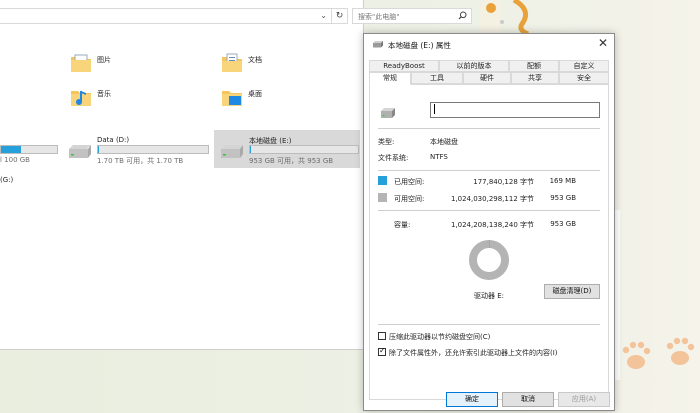 This screenshot has height=413, width=700. Describe the element at coordinates (492, 199) in the screenshot. I see `free-space-bytes: 1,024,030,298,112 字节` at that location.